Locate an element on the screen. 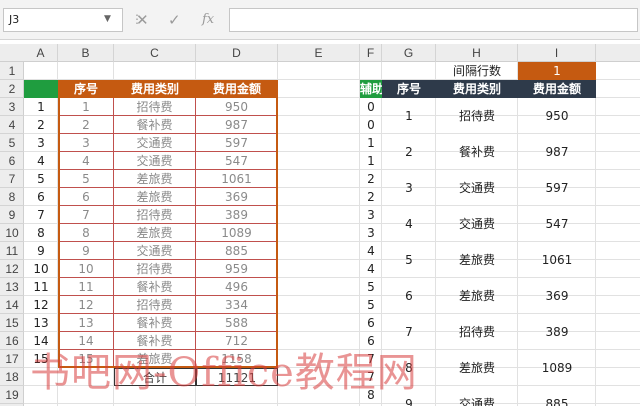 The width and height of the screenshot is (640, 406). name-box-dropdown-icon: ▼ is located at coordinates (107, 19).